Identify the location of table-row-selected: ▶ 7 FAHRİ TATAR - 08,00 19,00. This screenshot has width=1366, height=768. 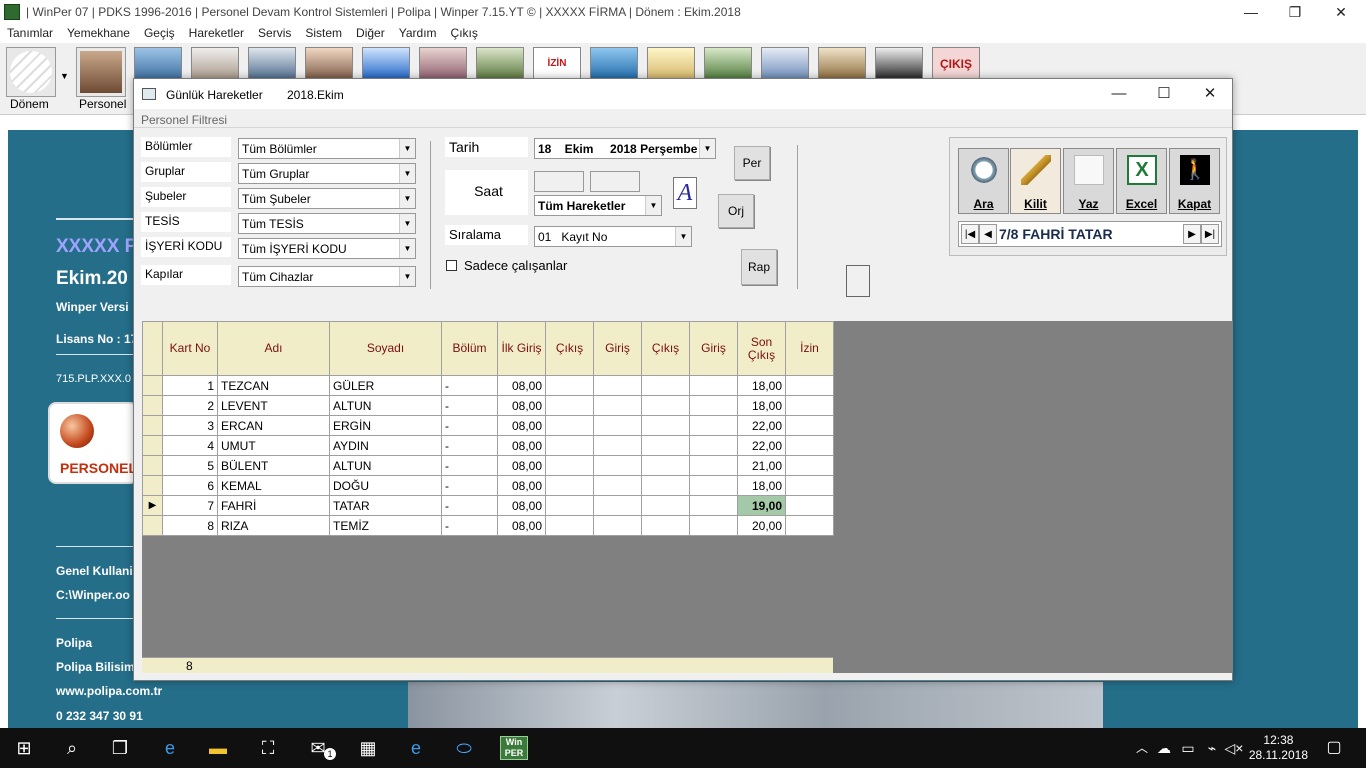
(488, 505).